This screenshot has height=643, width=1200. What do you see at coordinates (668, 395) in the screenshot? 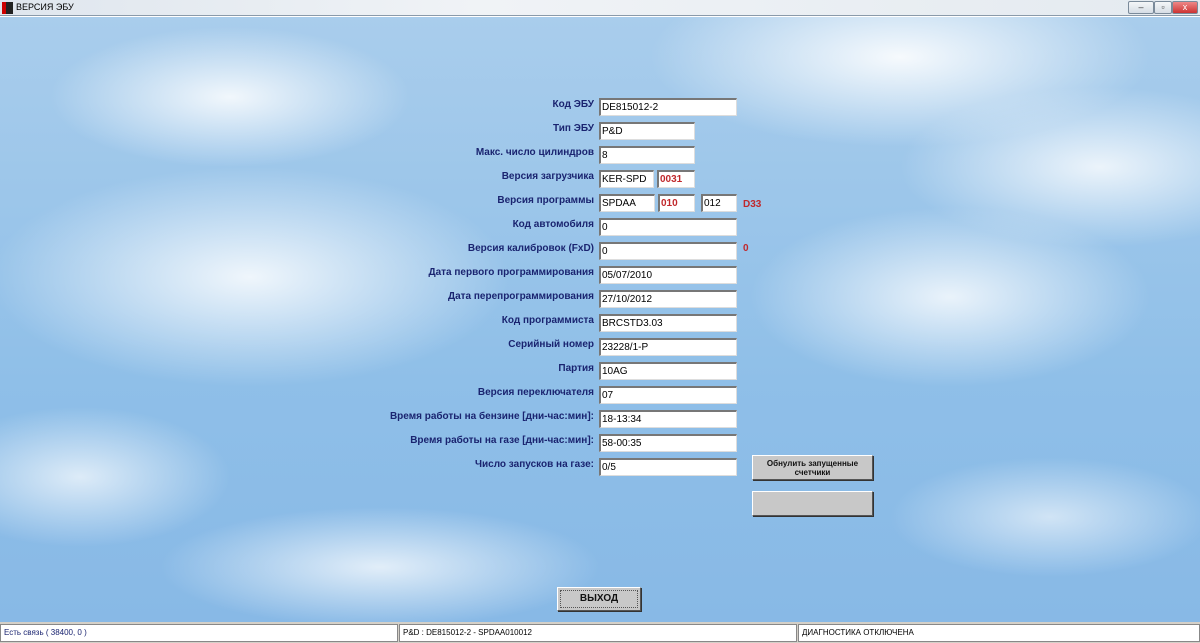
I see `switch-version-field: 07` at bounding box center [668, 395].